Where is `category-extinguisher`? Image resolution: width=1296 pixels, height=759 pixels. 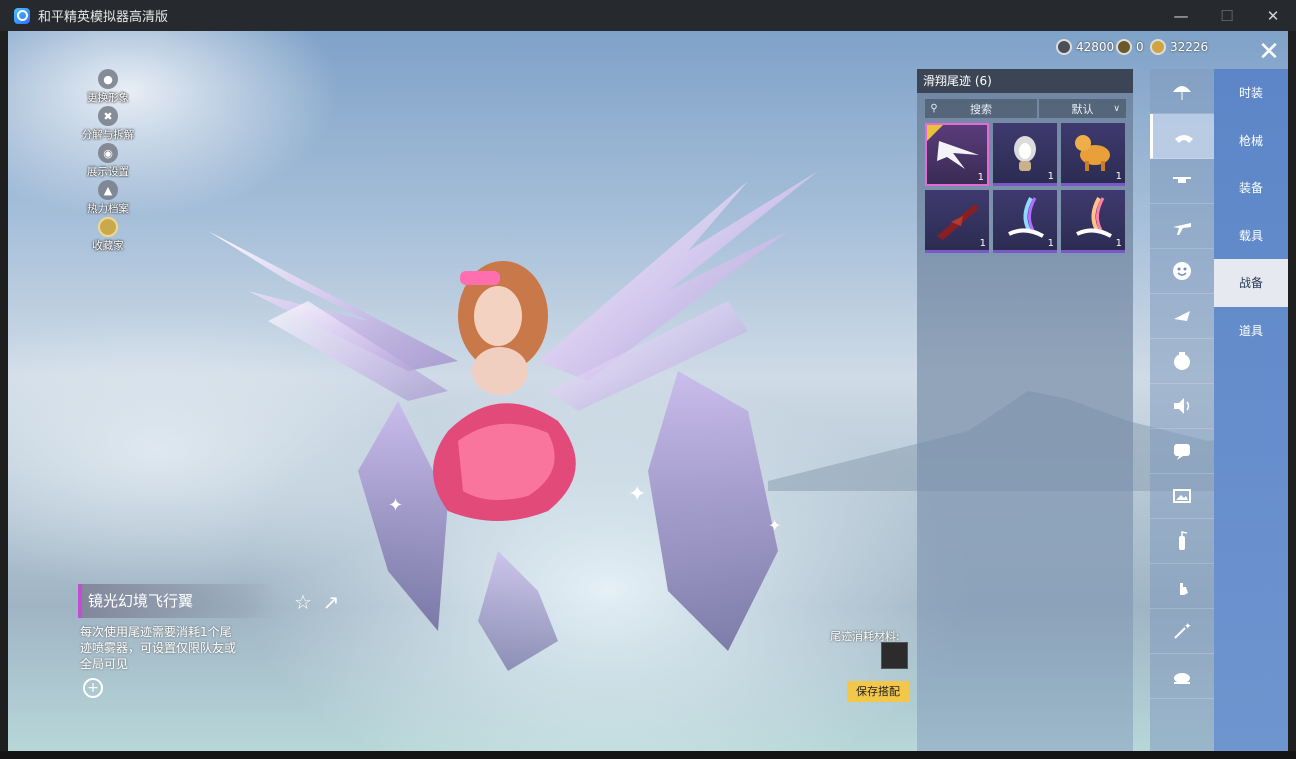 category-extinguisher is located at coordinates (1182, 541).